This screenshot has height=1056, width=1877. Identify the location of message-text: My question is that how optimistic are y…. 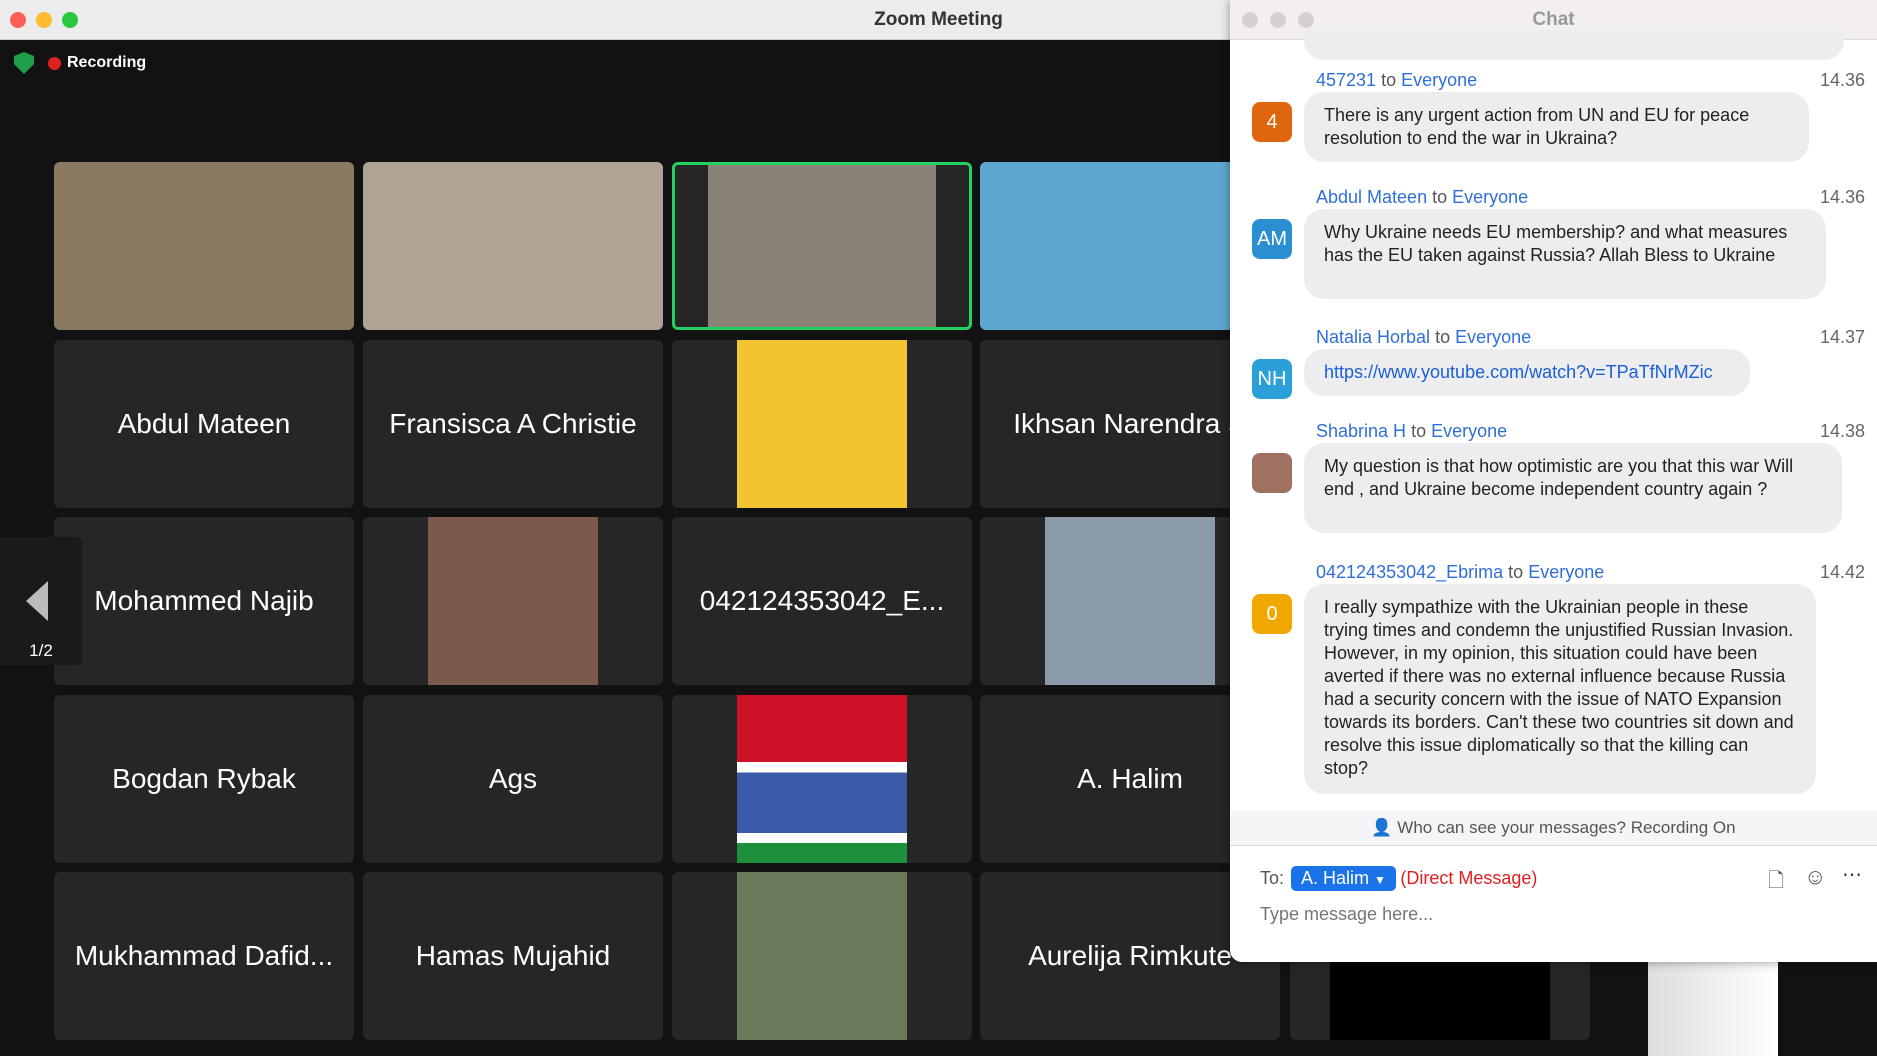
(1559, 477).